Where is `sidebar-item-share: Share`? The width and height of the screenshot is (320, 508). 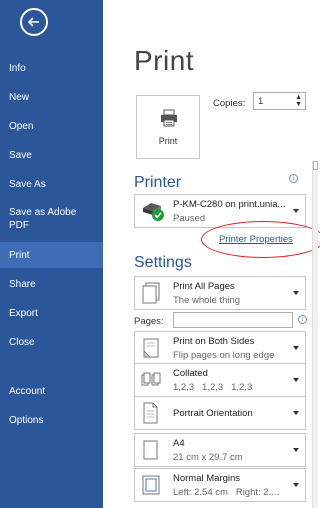
sidebar-item-share: Share is located at coordinates (51, 284).